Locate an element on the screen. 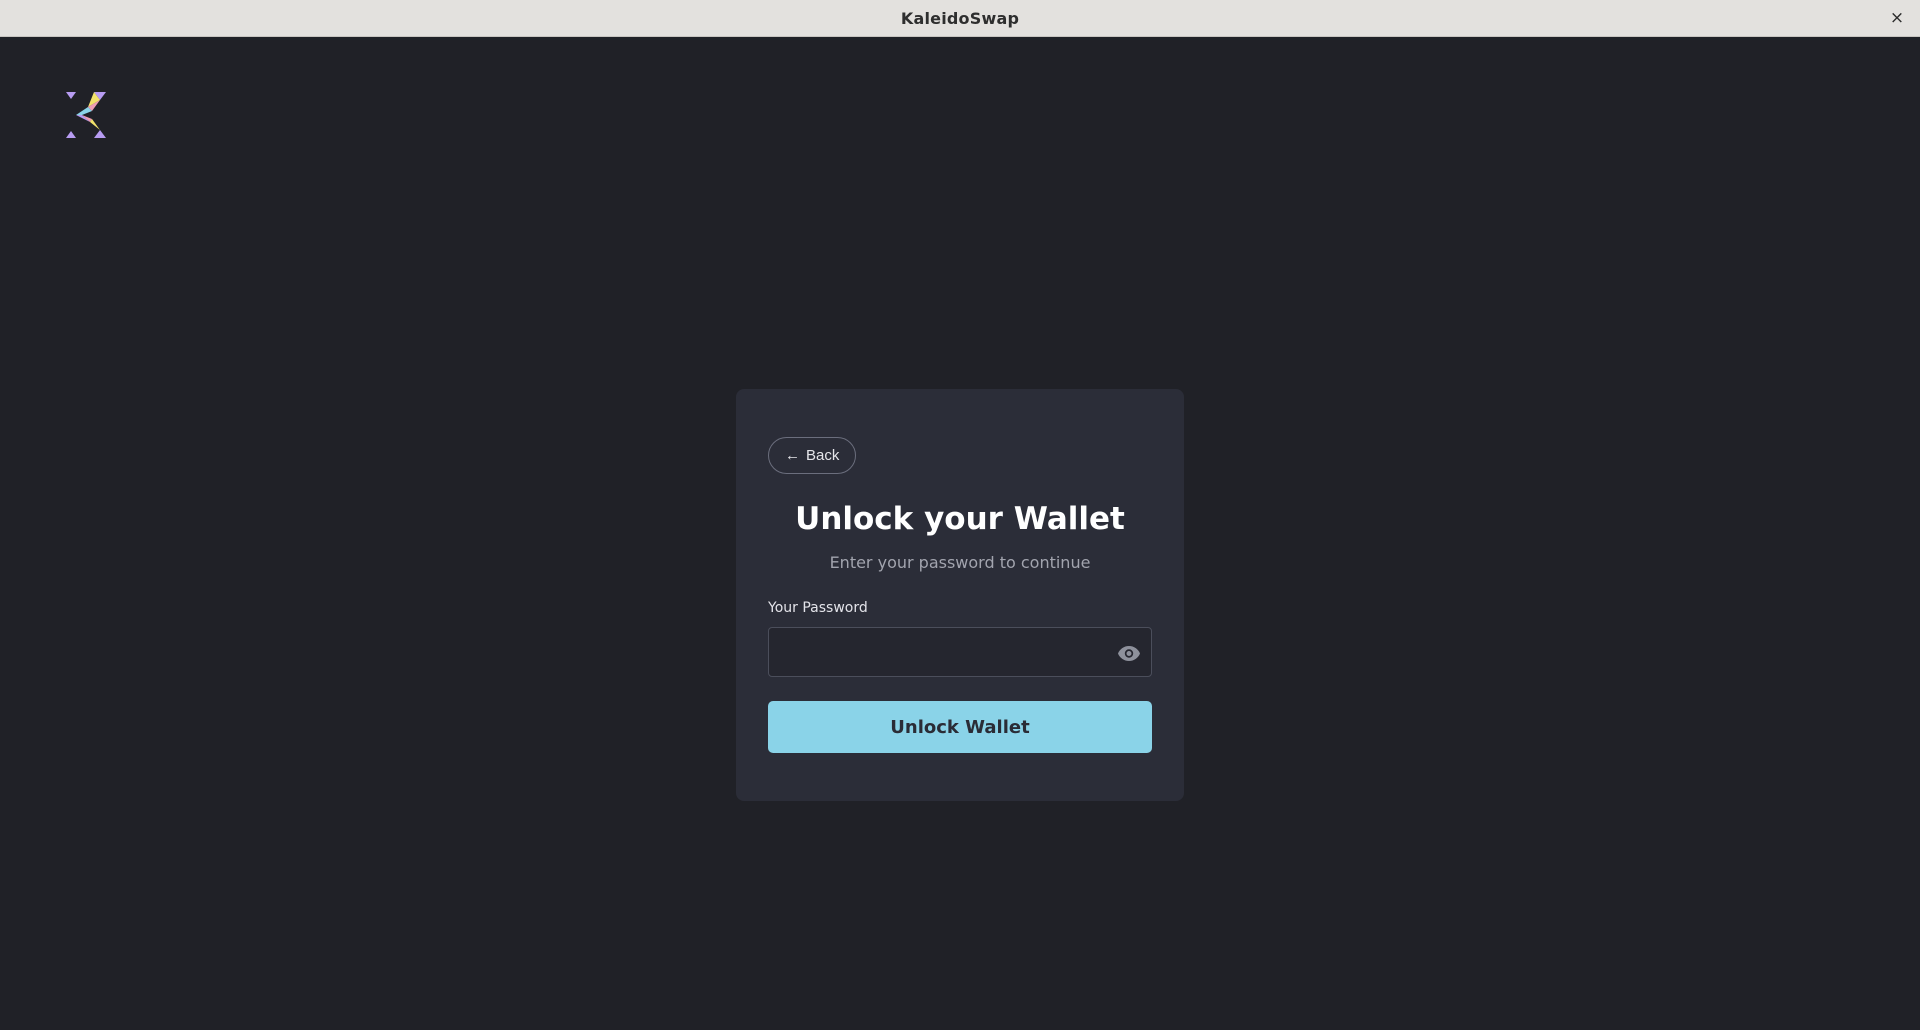 Image resolution: width=1920 pixels, height=1030 pixels. window-title: KaleidoSwap is located at coordinates (960, 18).